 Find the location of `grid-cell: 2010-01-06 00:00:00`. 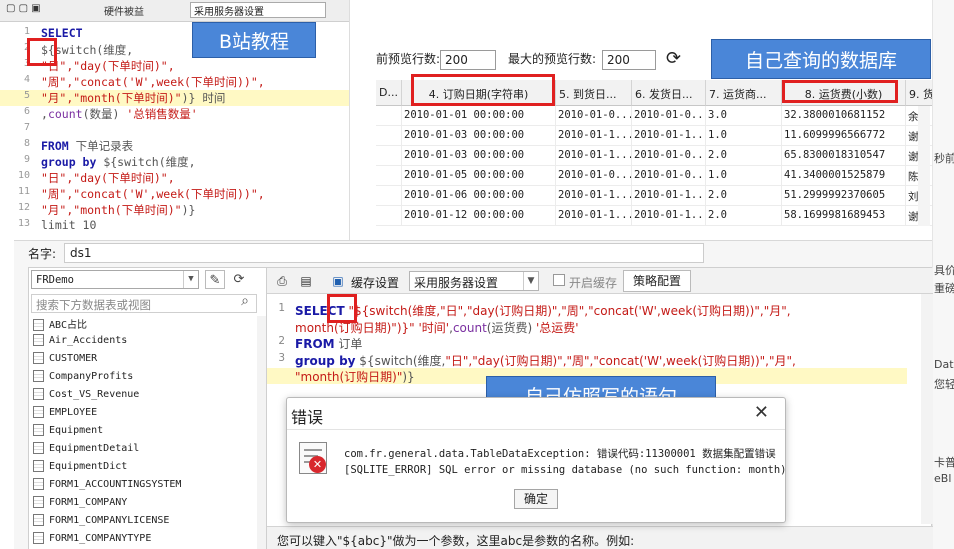

grid-cell: 2010-01-06 00:00:00 is located at coordinates (479, 196).